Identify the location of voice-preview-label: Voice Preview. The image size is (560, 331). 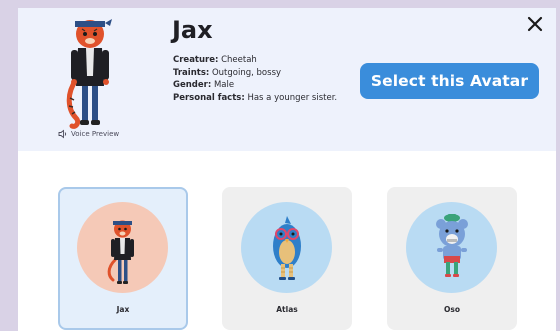
(95, 134).